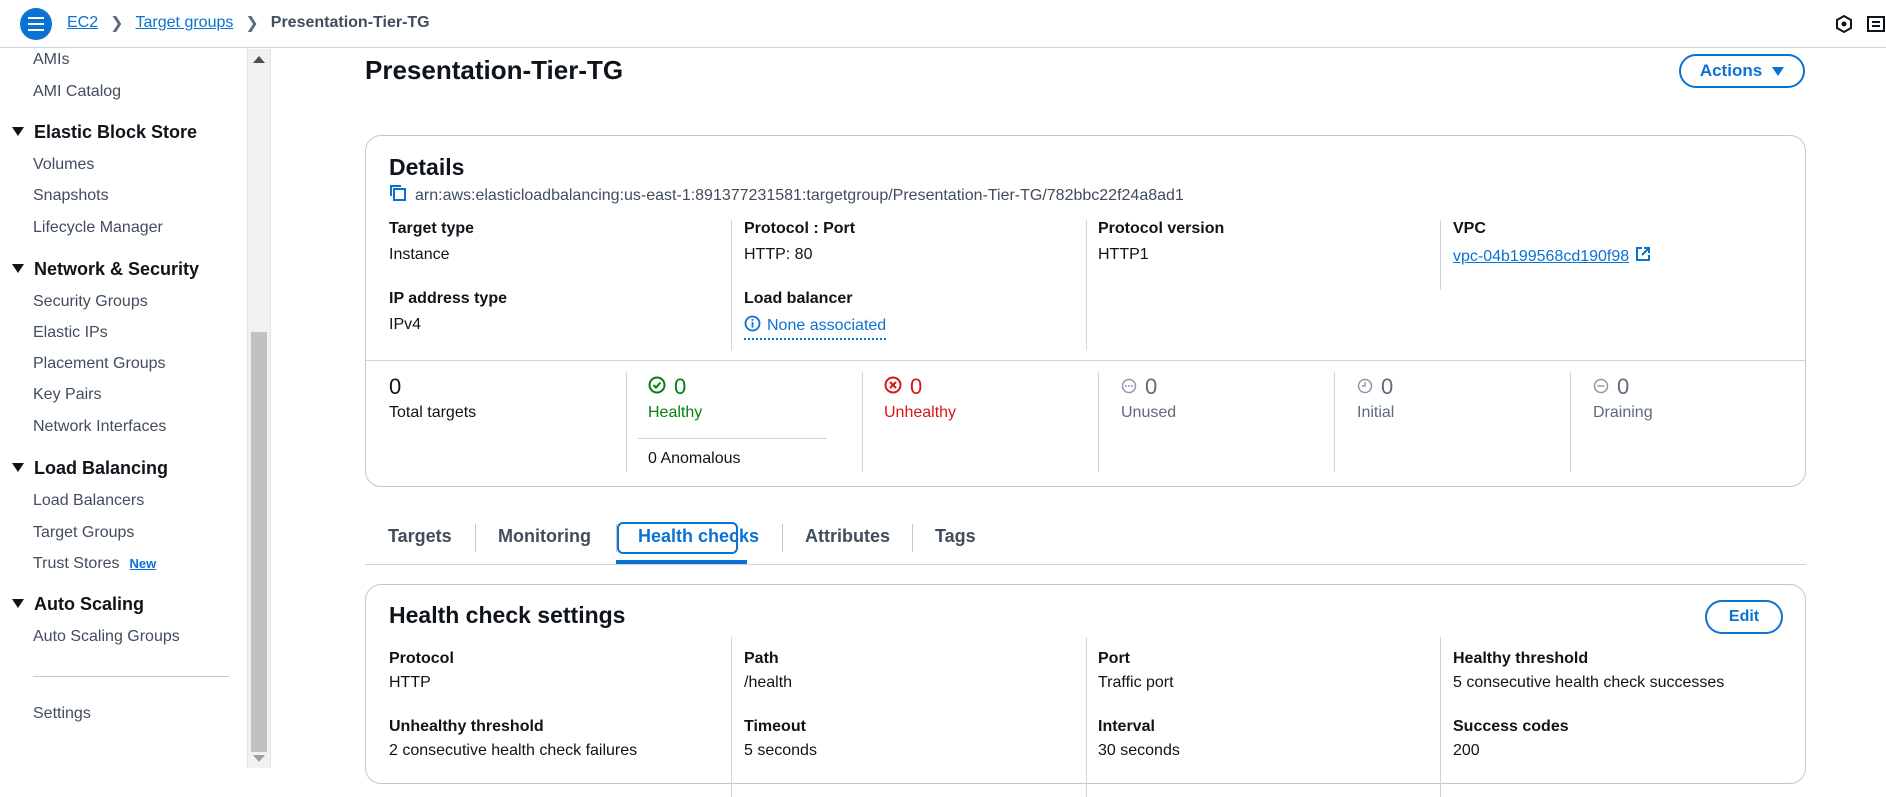 This screenshot has width=1886, height=797. What do you see at coordinates (101, 468) in the screenshot?
I see `section-title: Load Balancing` at bounding box center [101, 468].